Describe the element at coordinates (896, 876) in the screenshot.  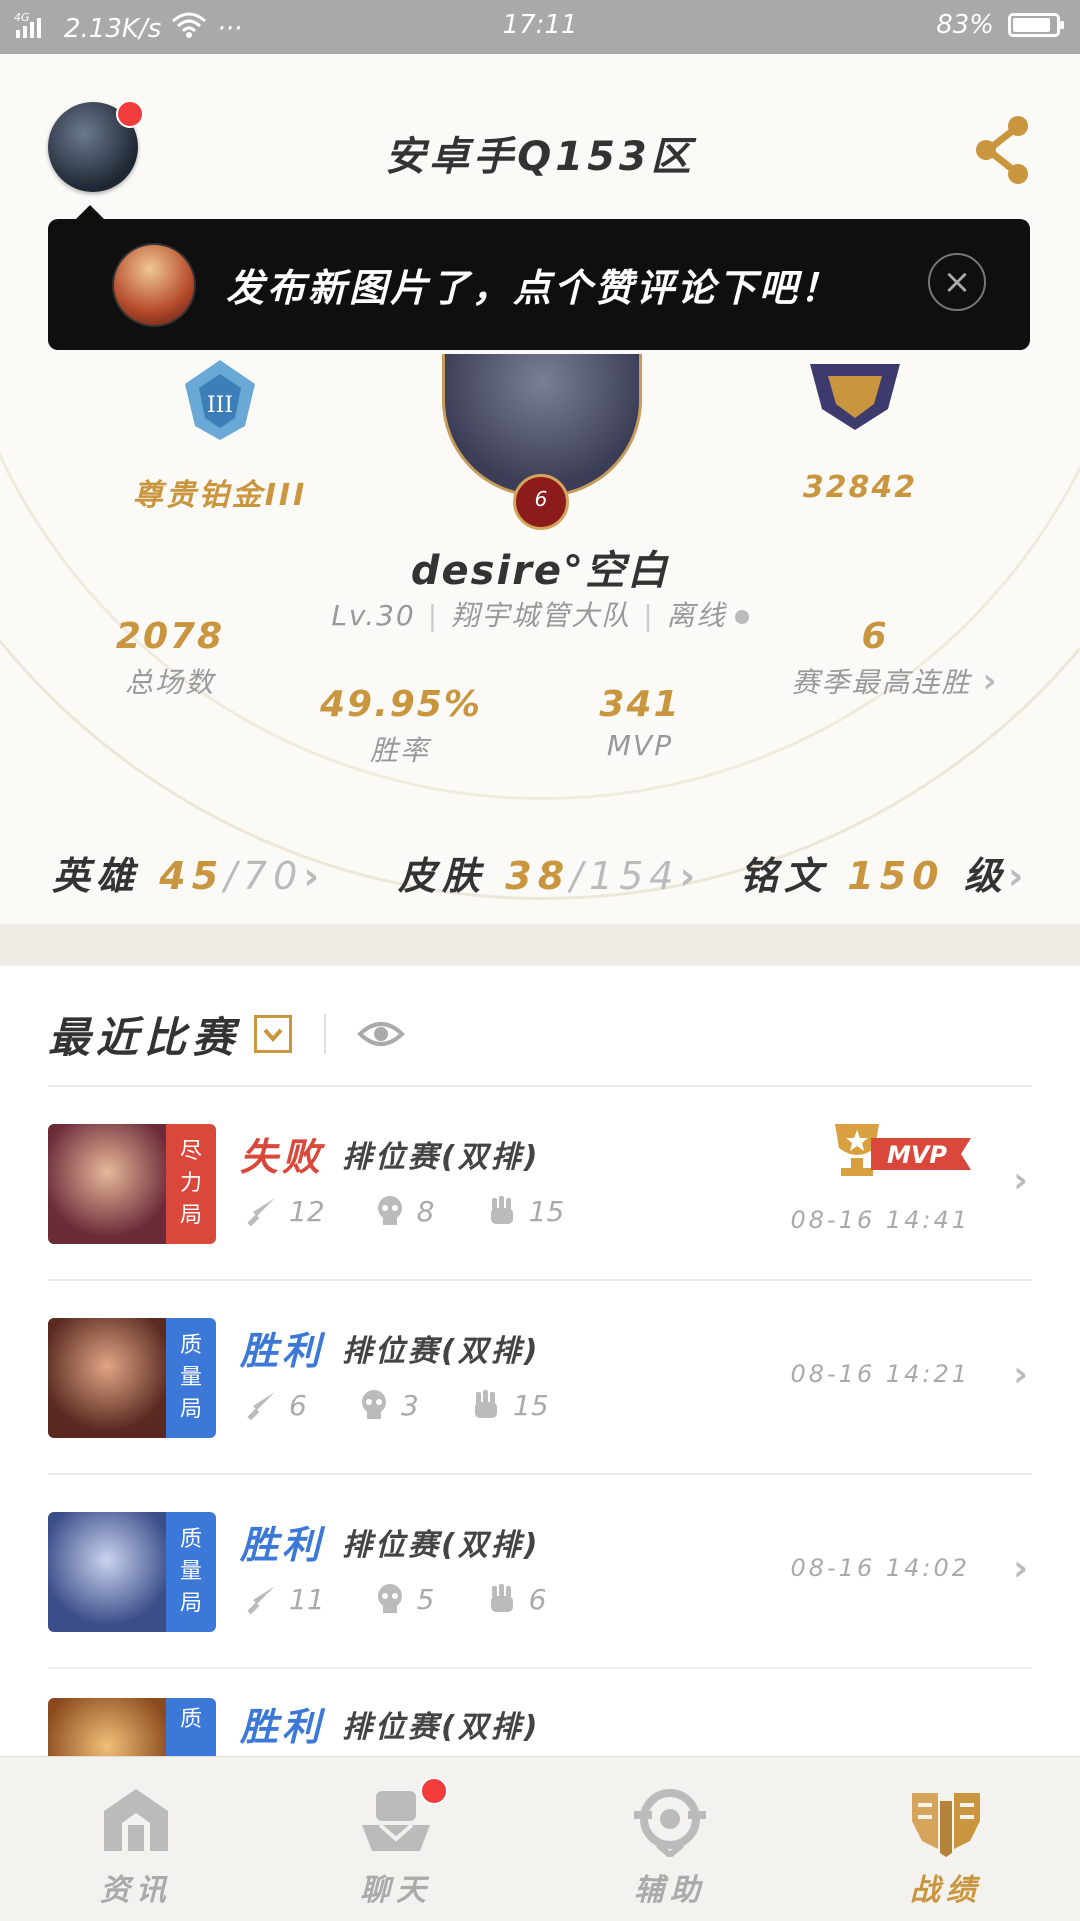
I see `rune-level: 150` at that location.